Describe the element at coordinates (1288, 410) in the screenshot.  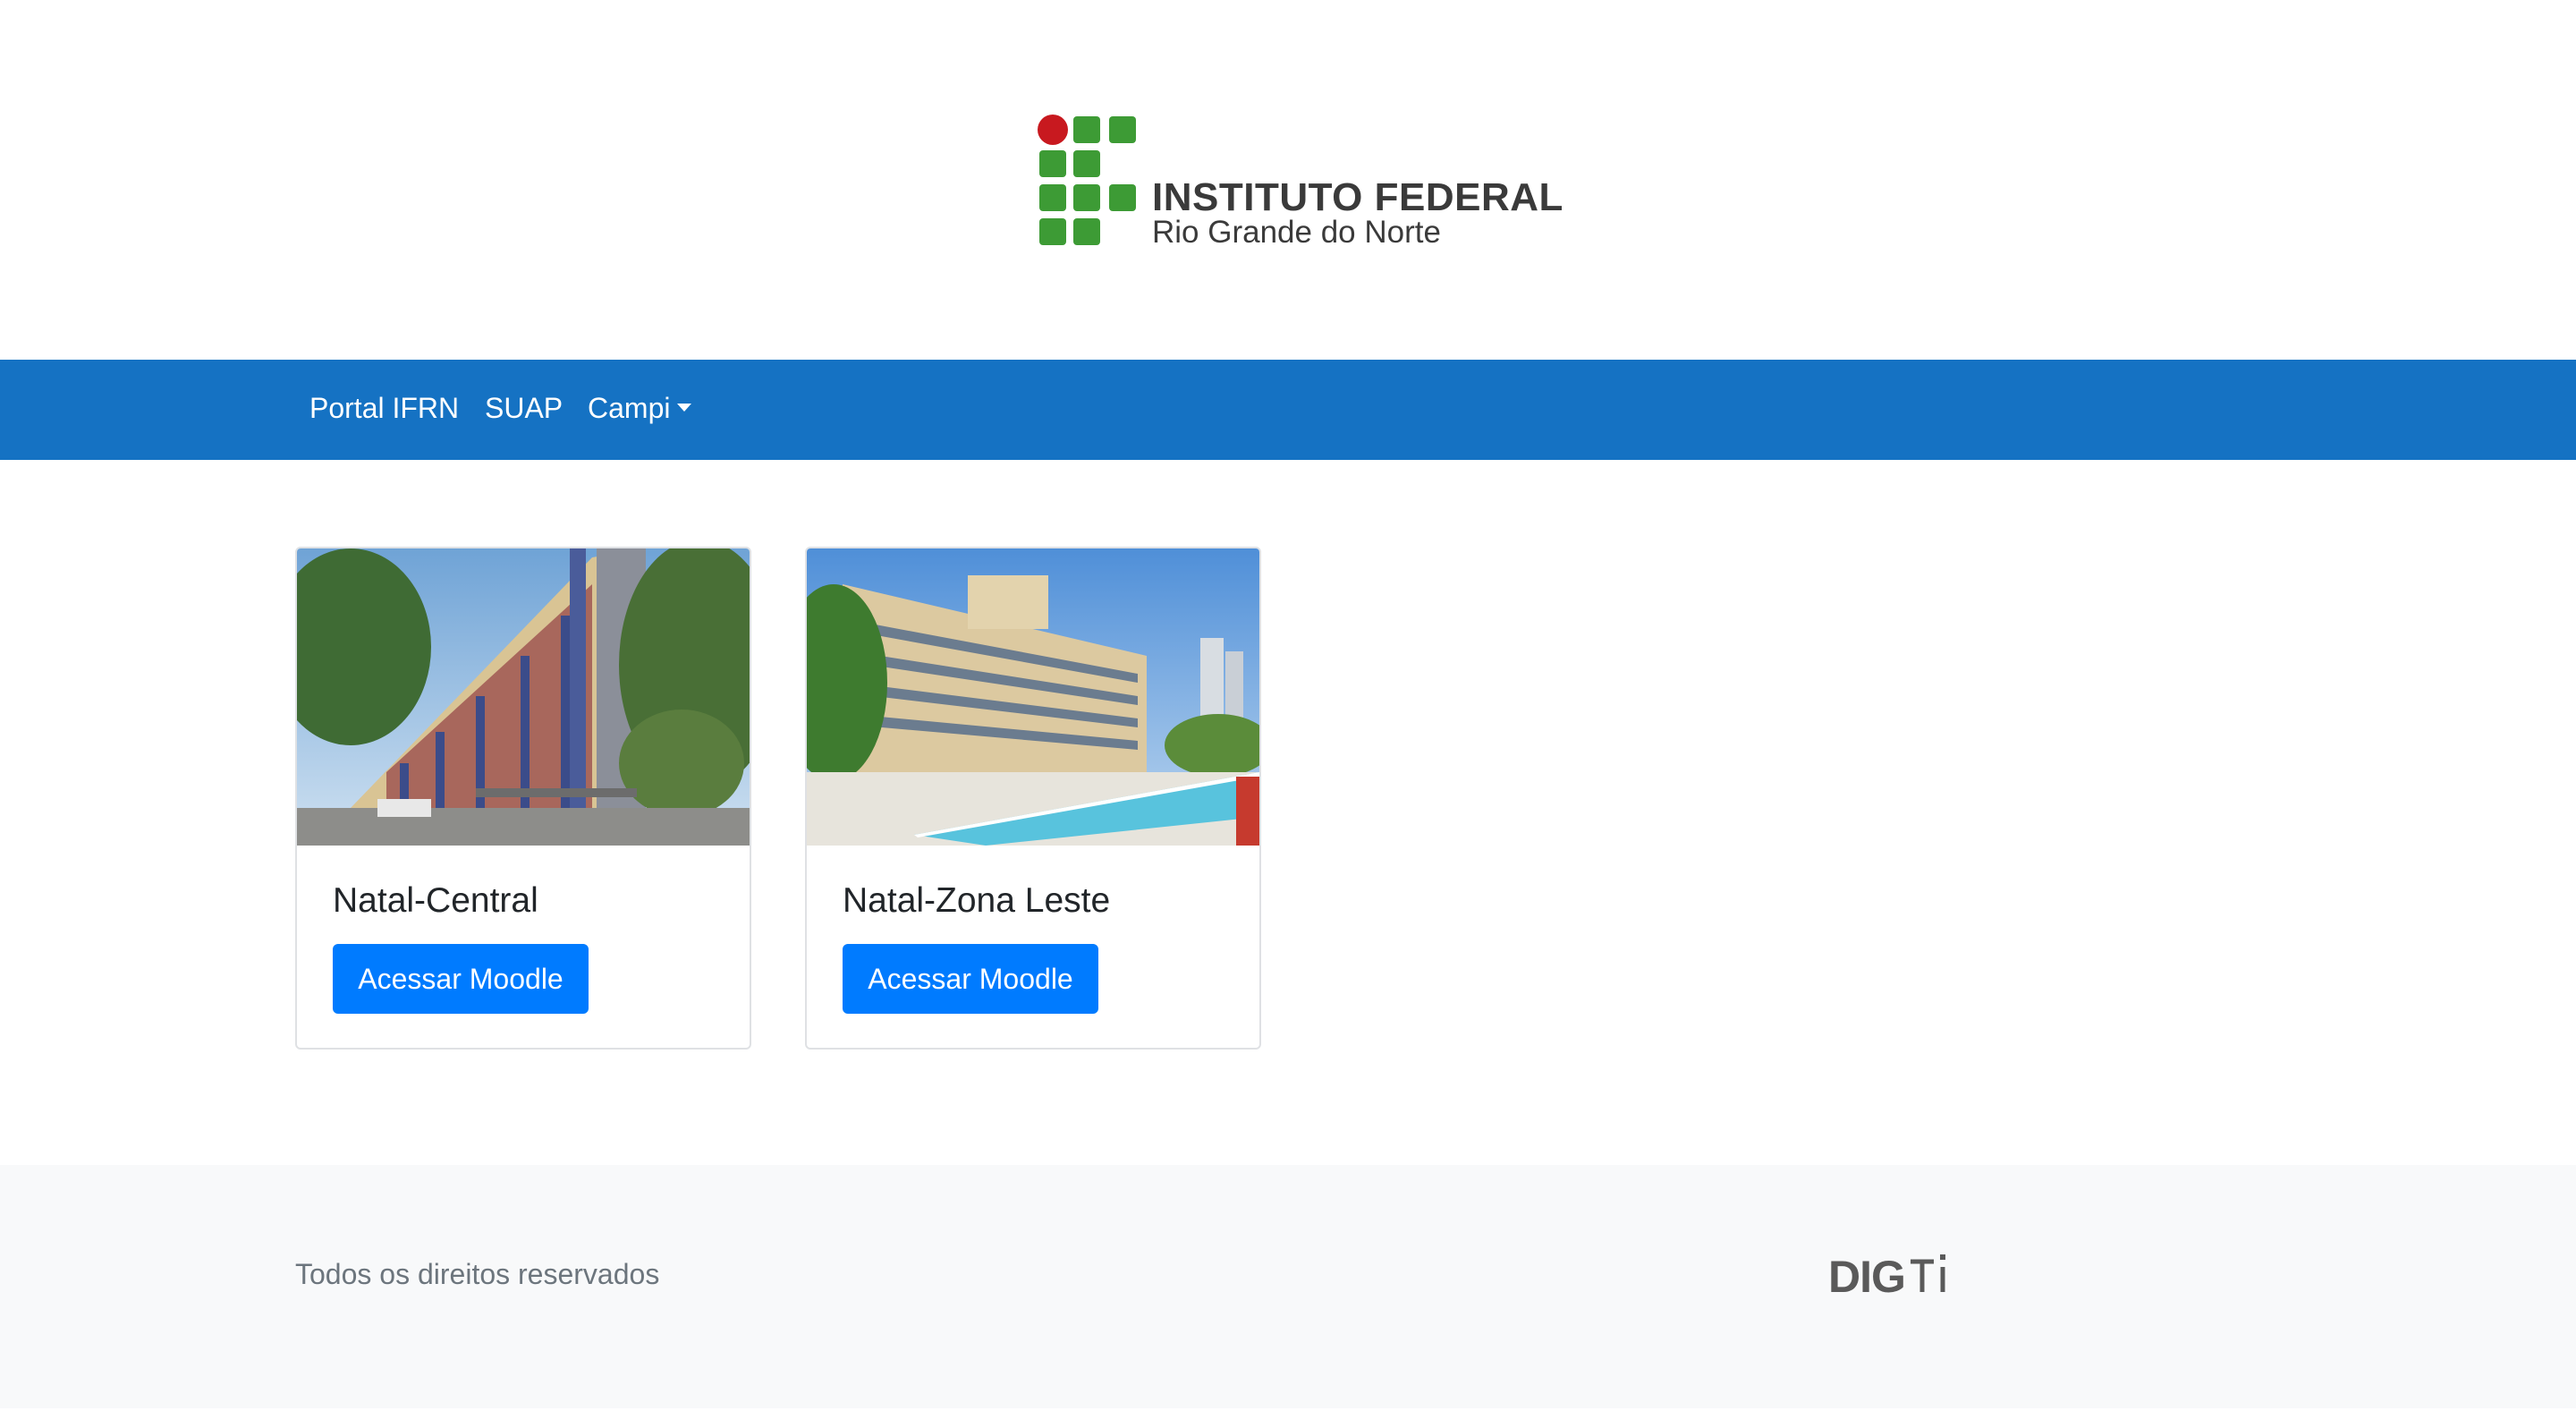
I see `main-navbar: Portal IFRN SUAP Campi` at that location.